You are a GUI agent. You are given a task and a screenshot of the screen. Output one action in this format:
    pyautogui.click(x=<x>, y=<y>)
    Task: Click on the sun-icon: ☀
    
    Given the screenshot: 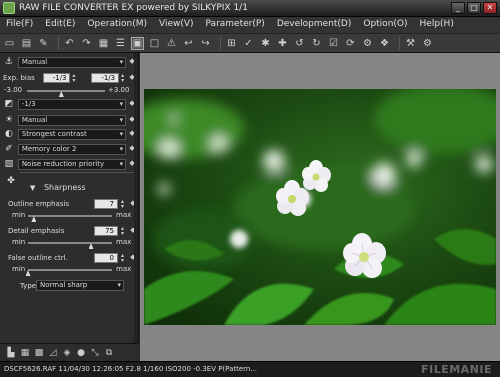 What is the action you would take?
    pyautogui.click(x=8, y=120)
    